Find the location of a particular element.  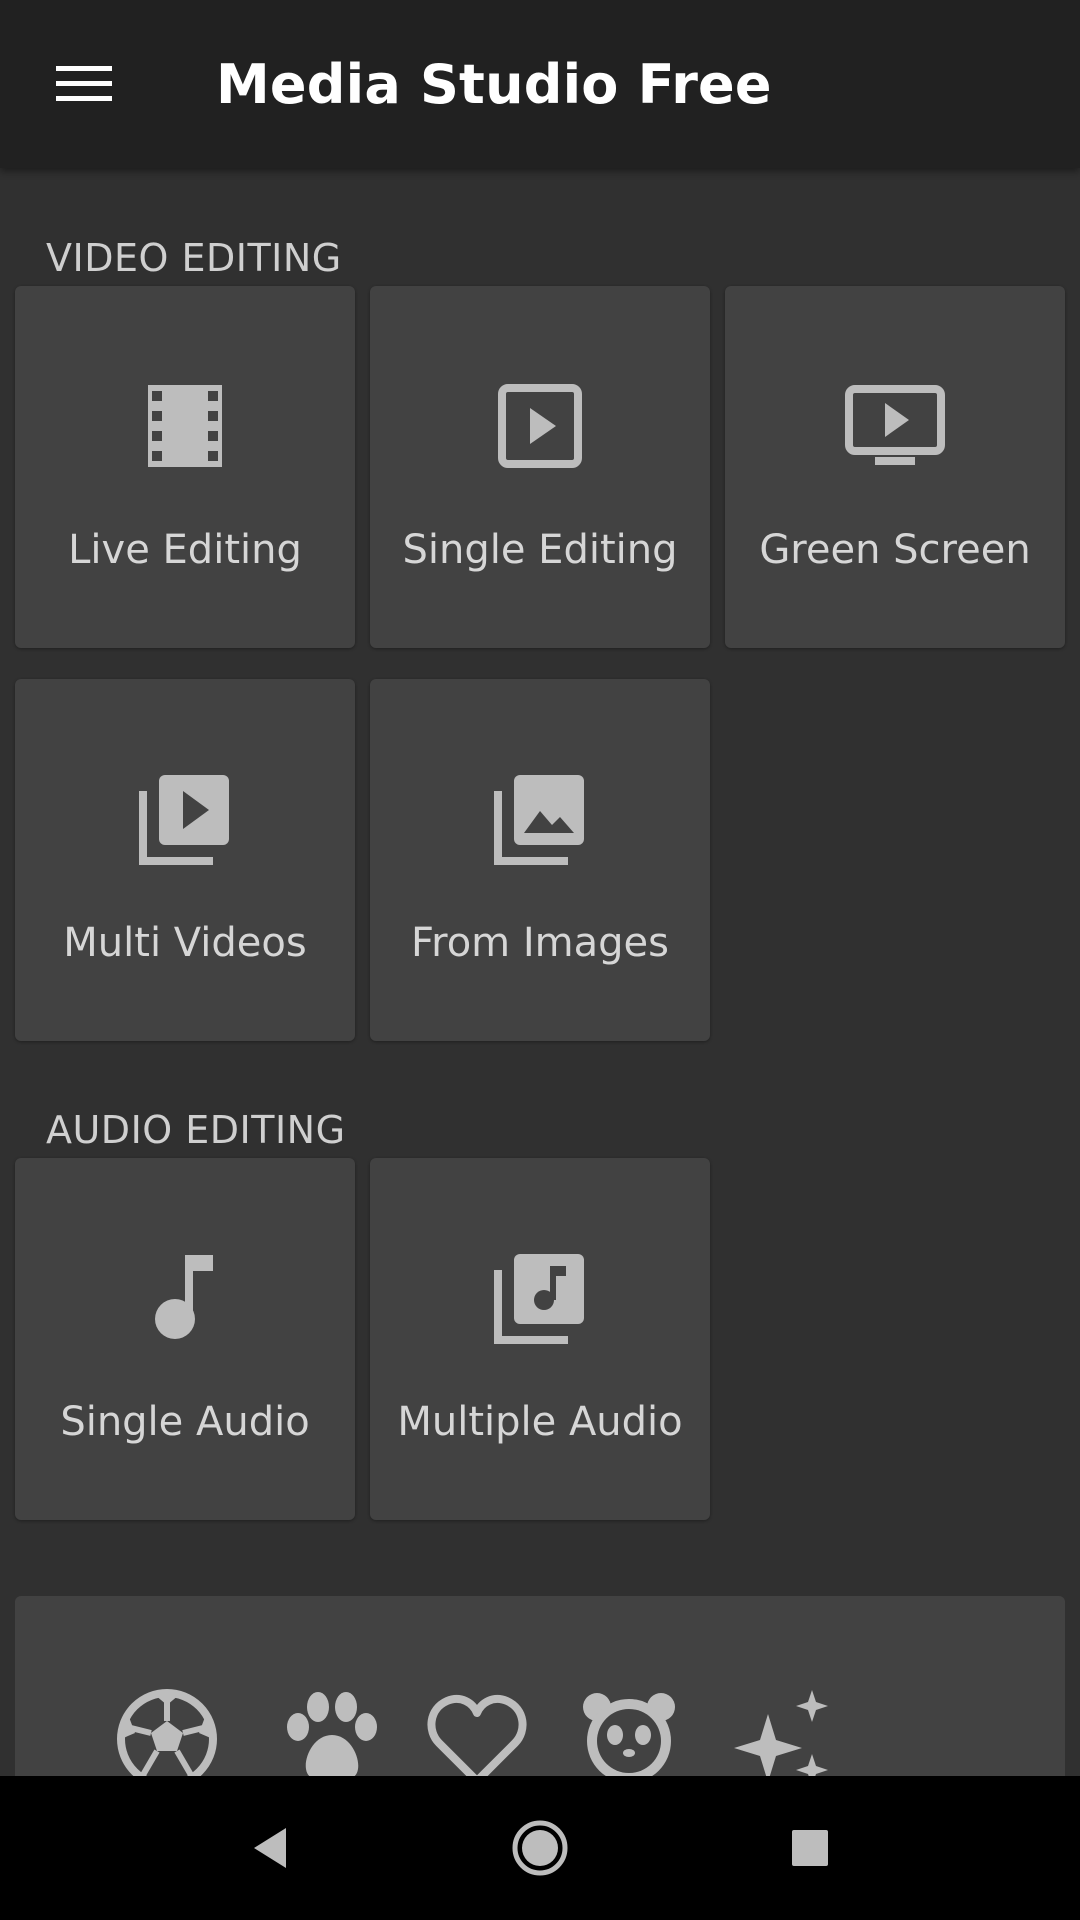

recents-icon is located at coordinates (810, 1848).